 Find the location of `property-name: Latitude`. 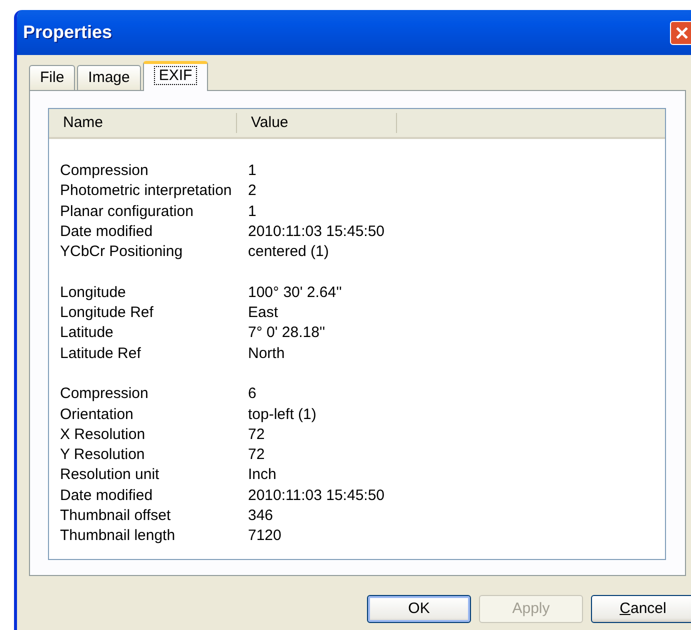

property-name: Latitude is located at coordinates (87, 333).